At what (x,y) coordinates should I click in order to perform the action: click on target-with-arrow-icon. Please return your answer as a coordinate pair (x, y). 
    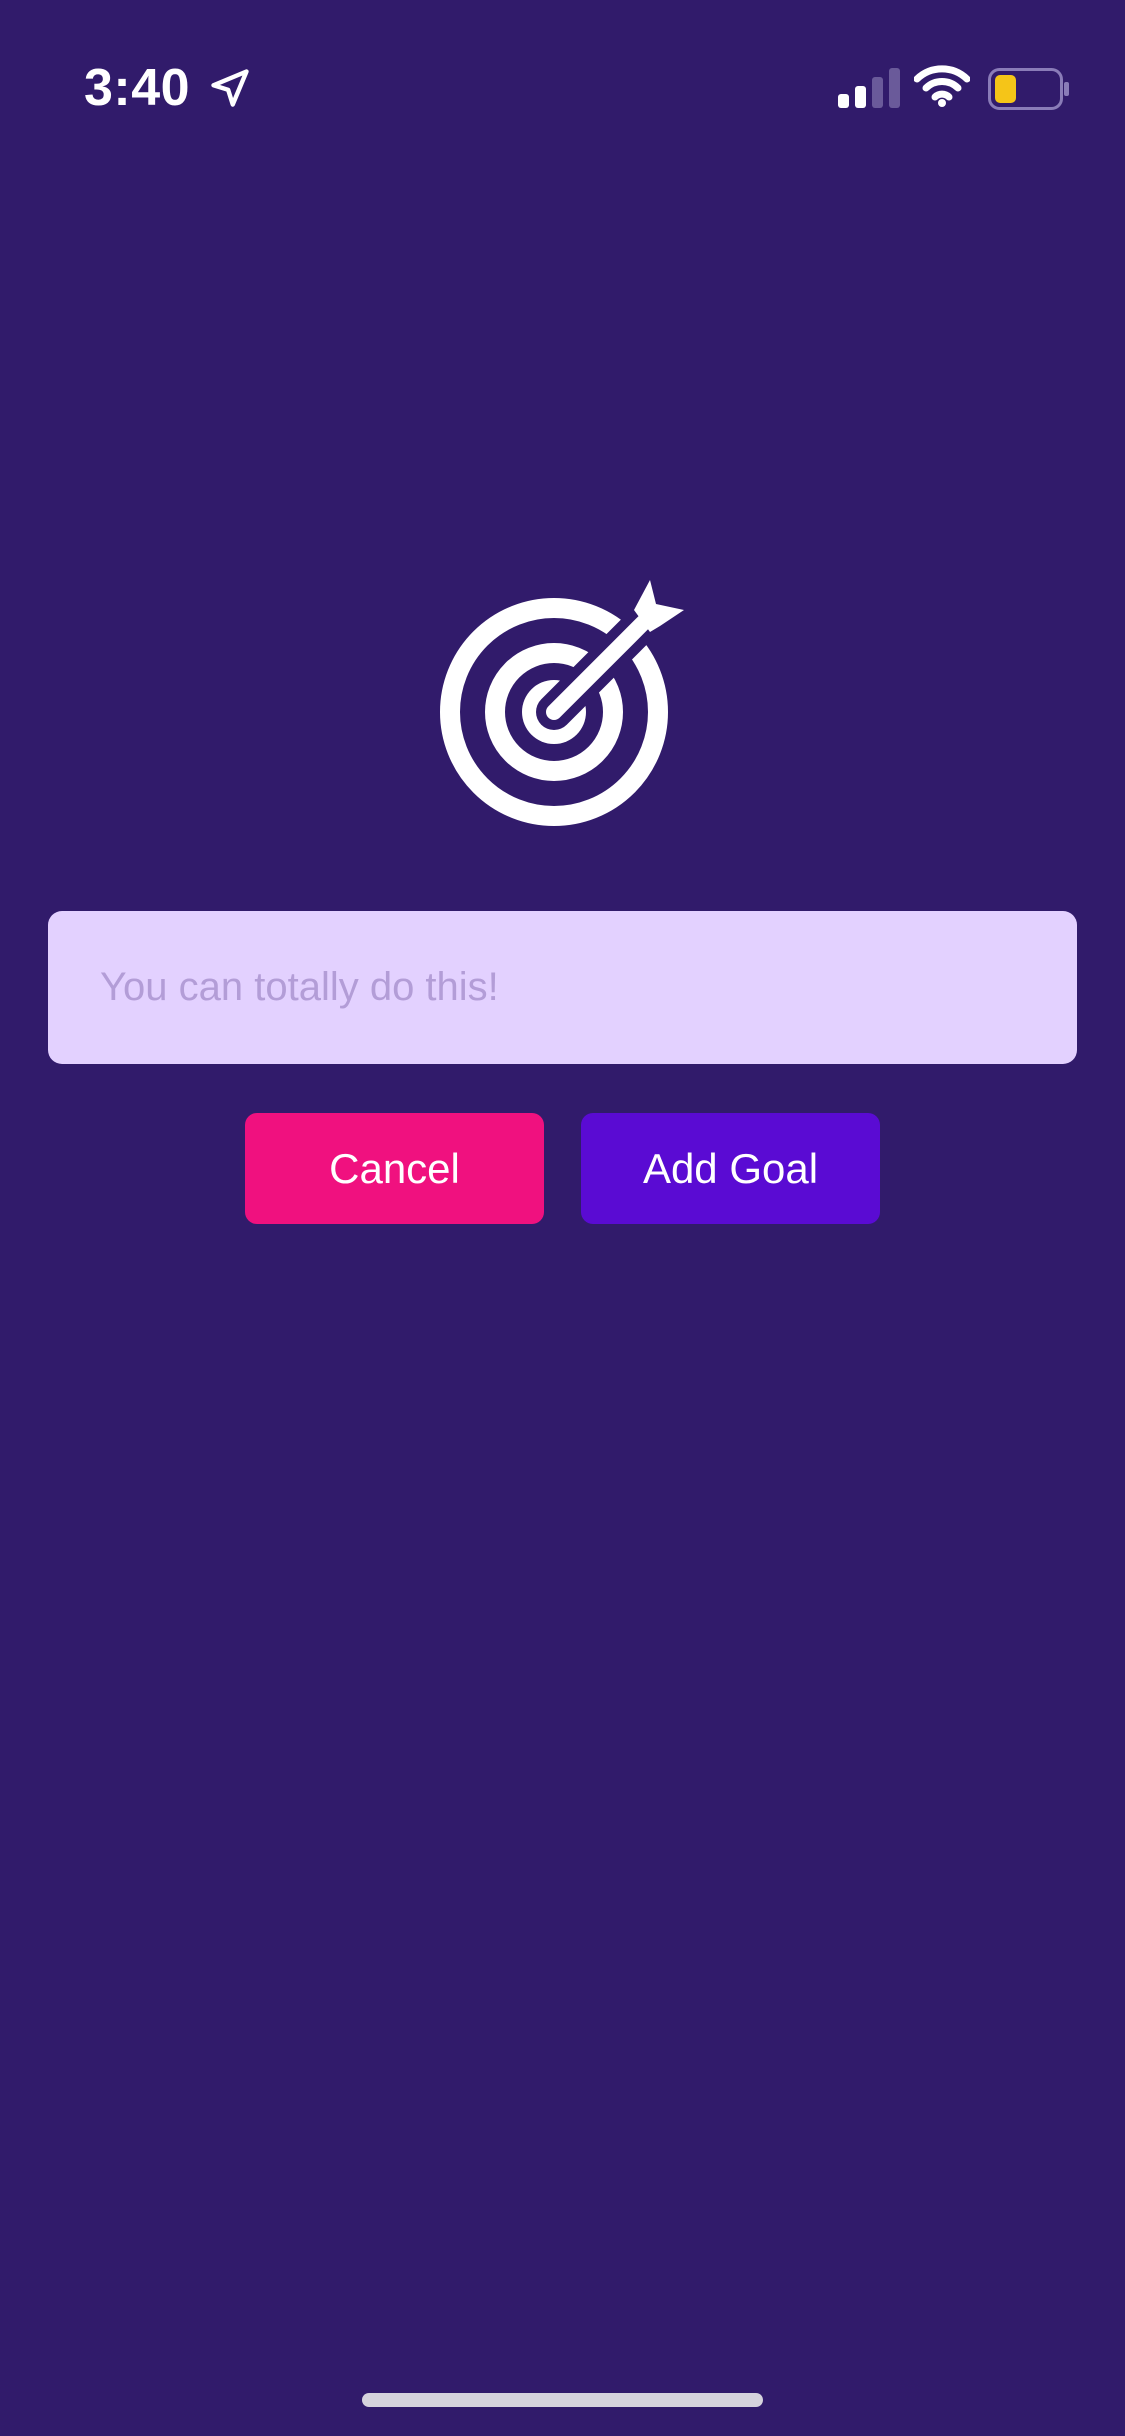
    Looking at the image, I should click on (562, 703).